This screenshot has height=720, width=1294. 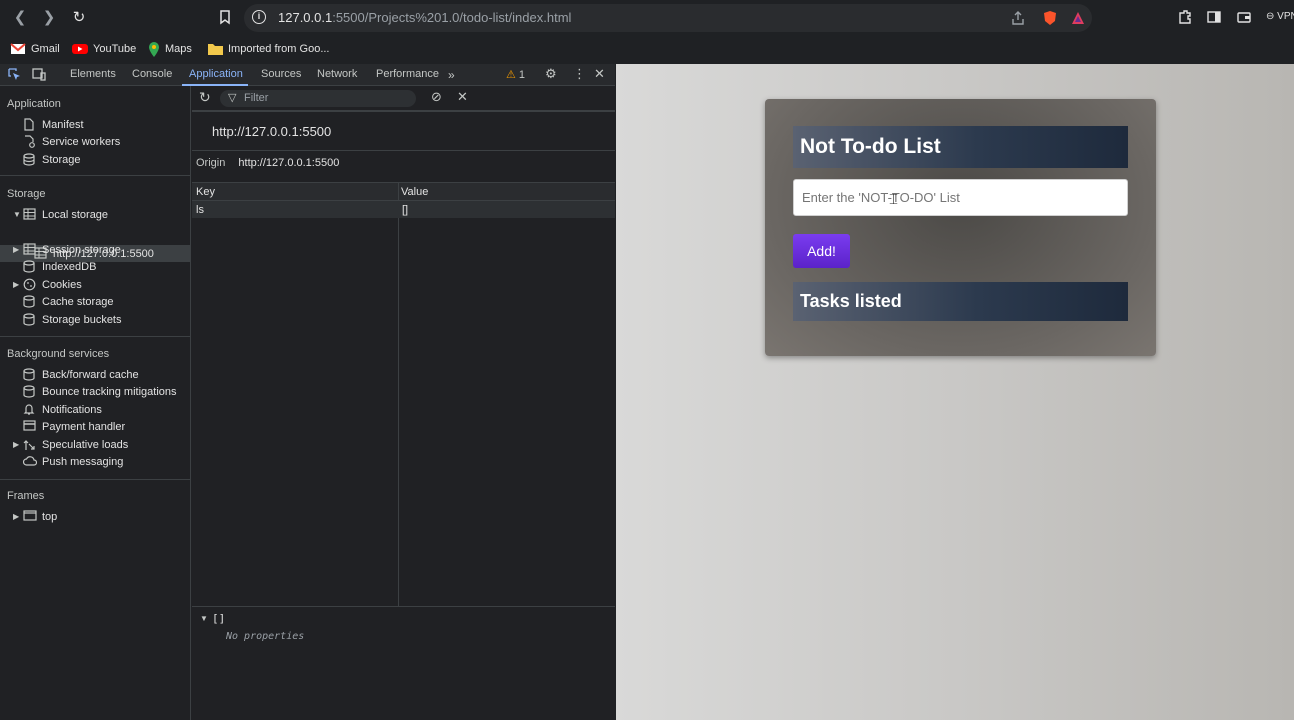 What do you see at coordinates (35, 49) in the screenshot?
I see `bookmark-gmail: Gmail` at bounding box center [35, 49].